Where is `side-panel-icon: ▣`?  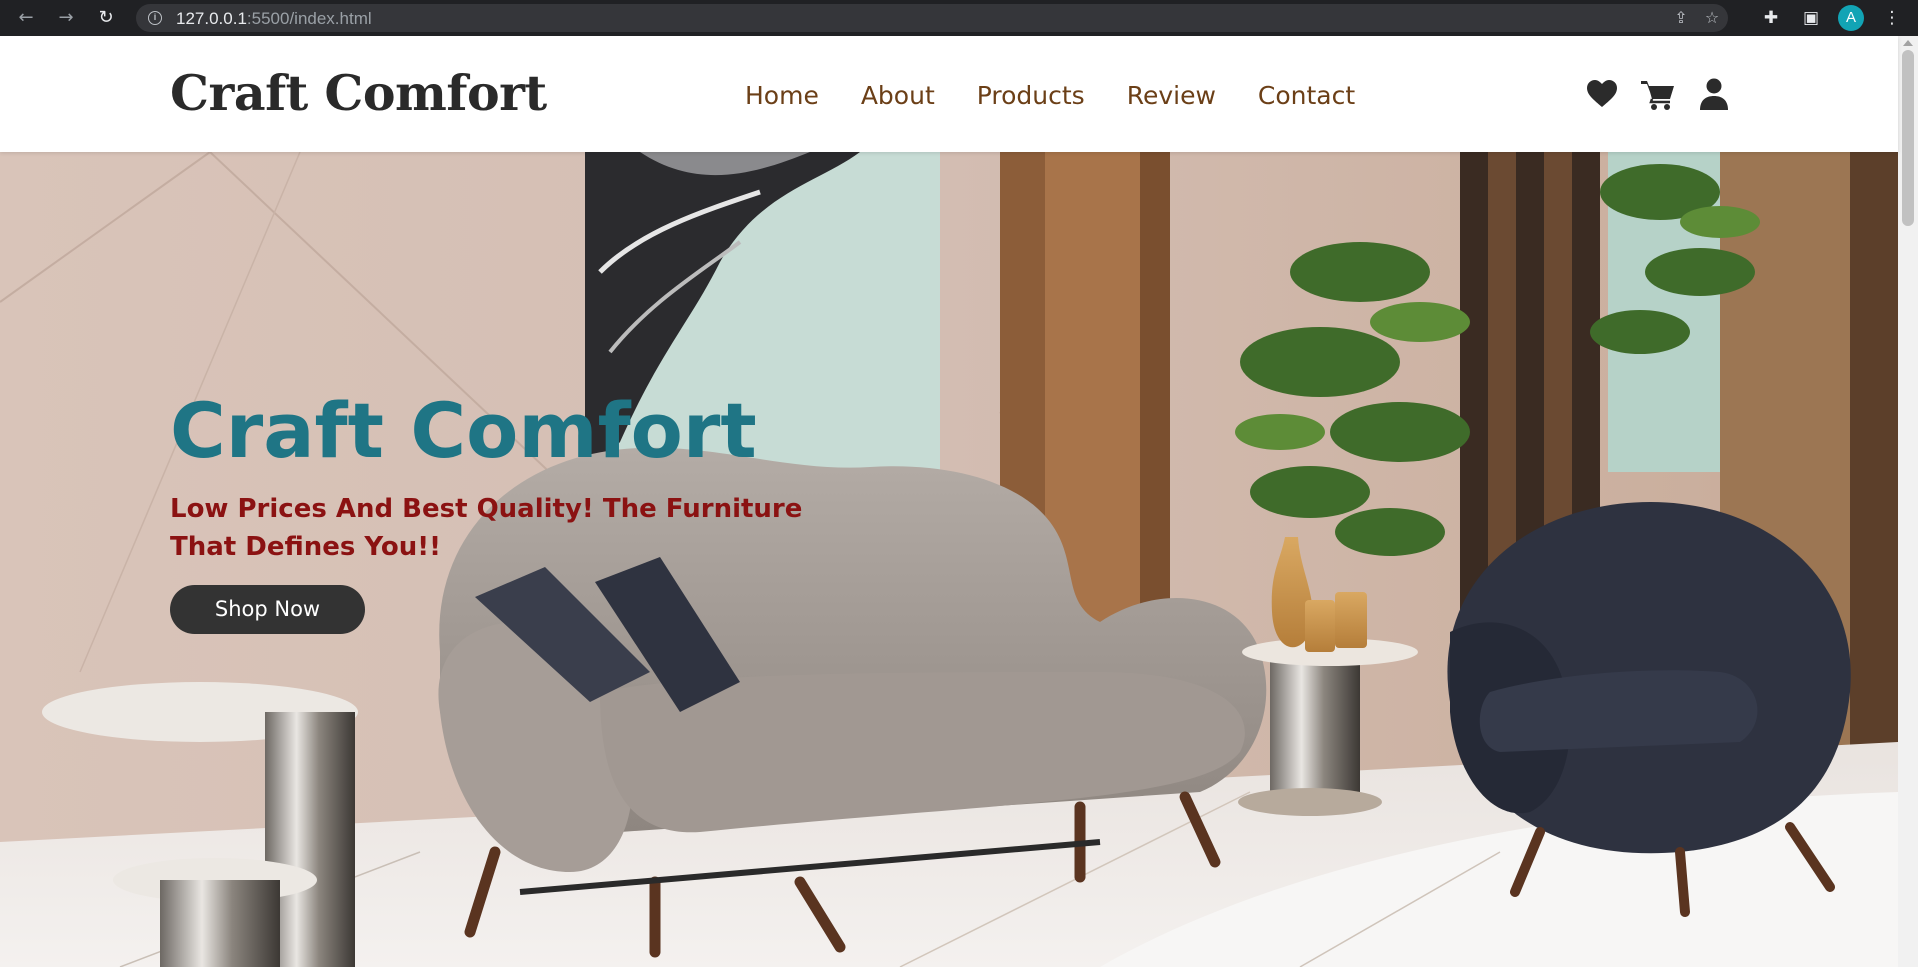 side-panel-icon: ▣ is located at coordinates (1811, 18).